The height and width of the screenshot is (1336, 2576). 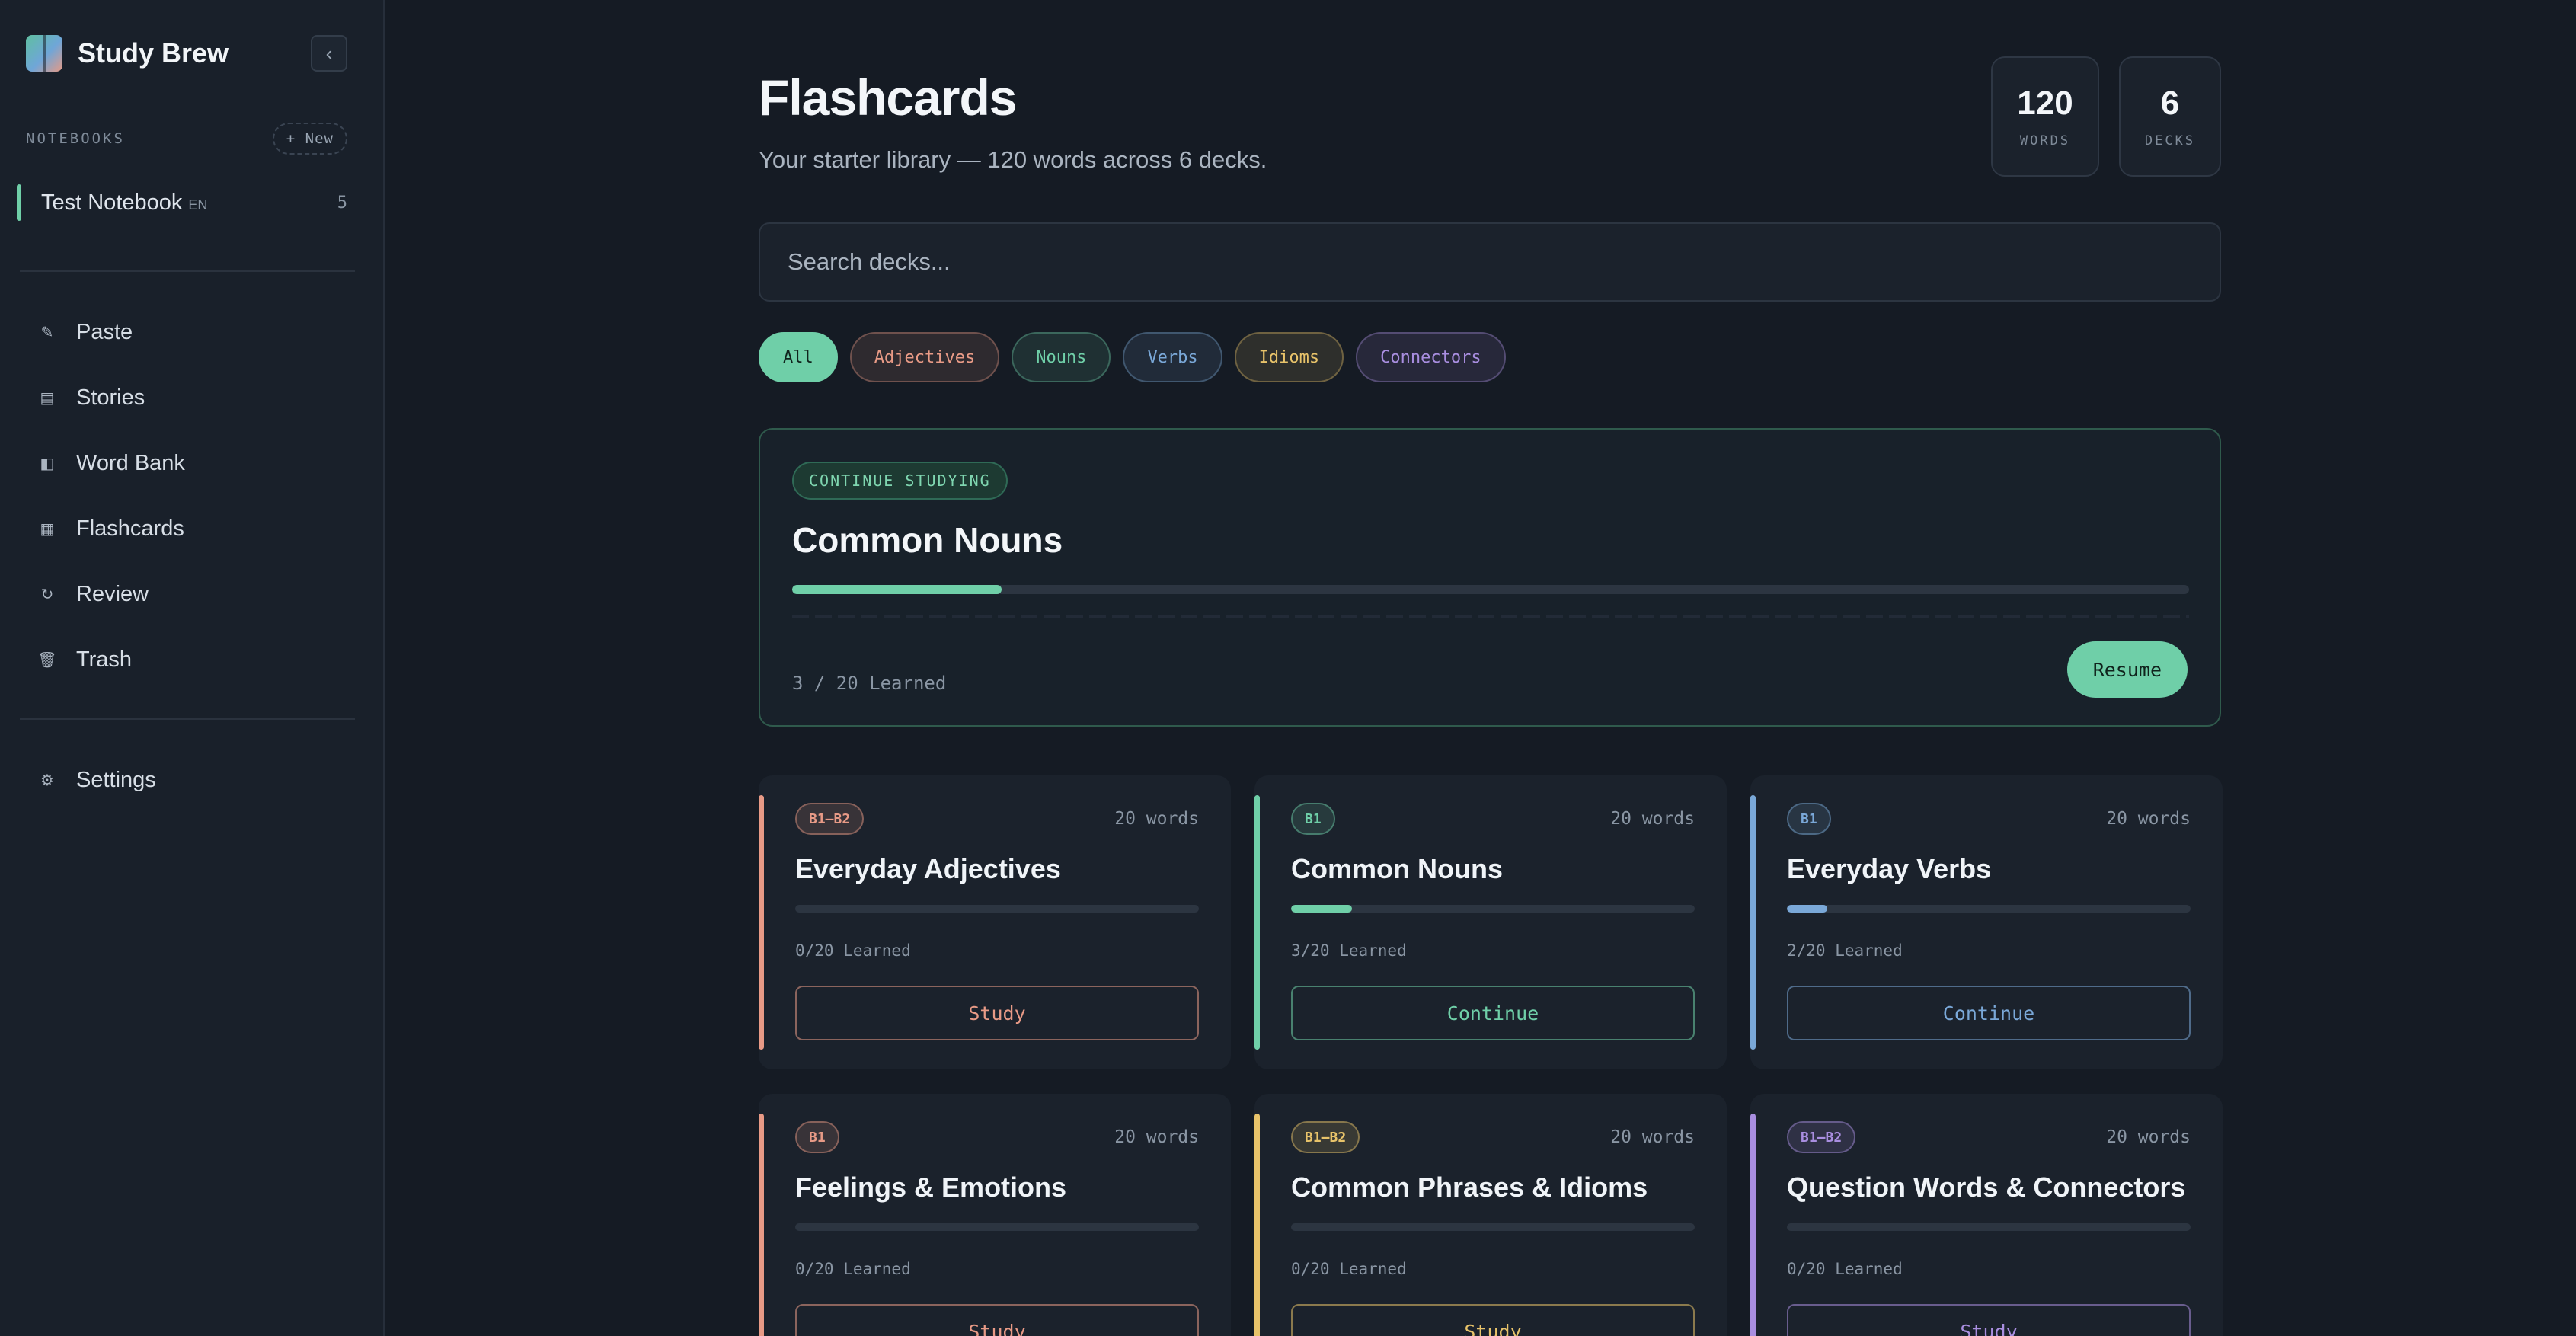 I want to click on notebooks-title: NOTEBOOKS, so click(x=76, y=138).